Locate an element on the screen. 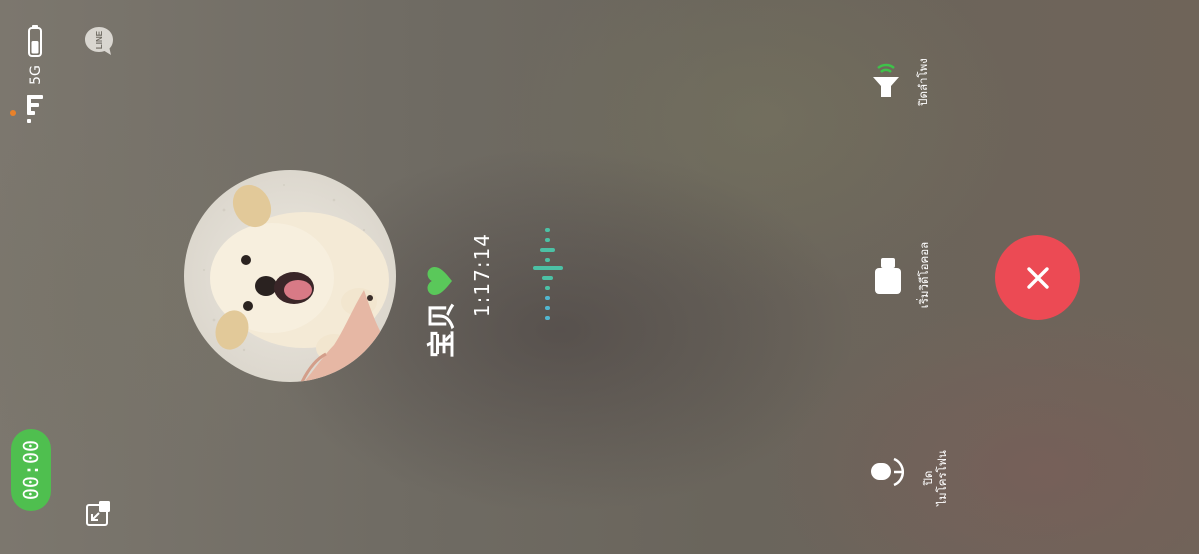  speaker-label: ปิดลำโพง is located at coordinates (923, 82).